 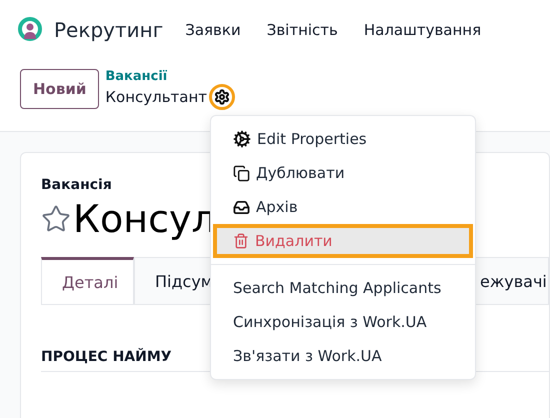 I want to click on copy-icon, so click(x=241, y=173).